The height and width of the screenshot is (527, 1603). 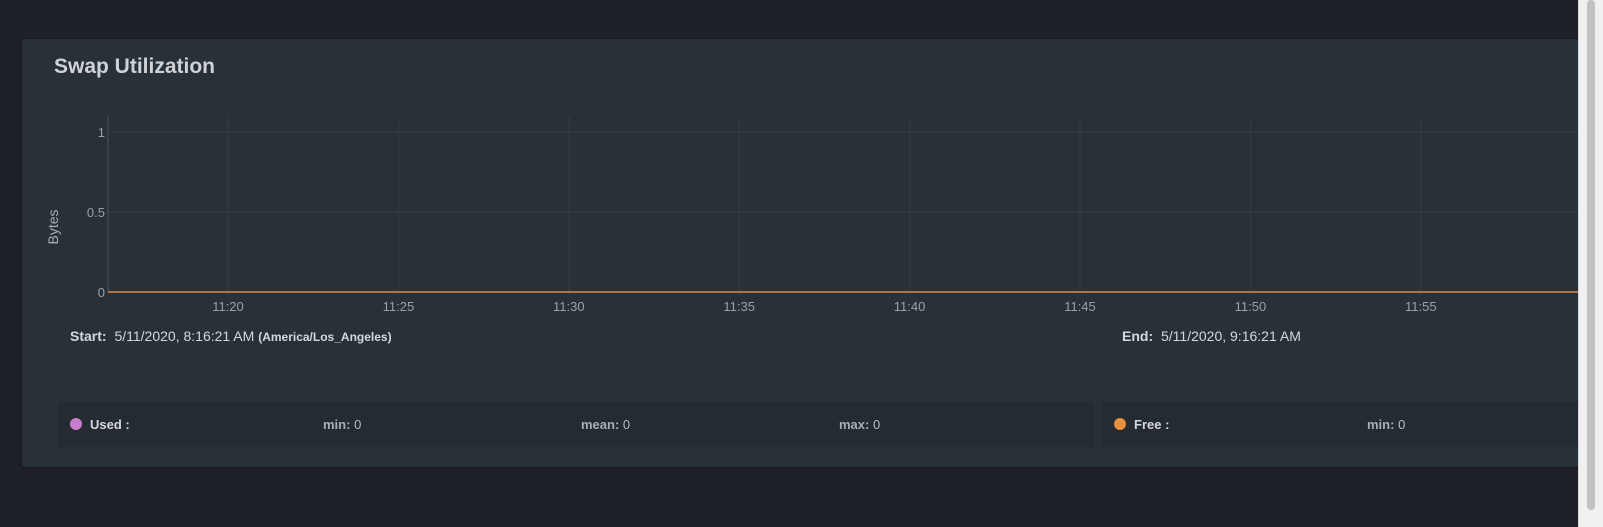 I want to click on used-mean: mean: 0, so click(x=605, y=424).